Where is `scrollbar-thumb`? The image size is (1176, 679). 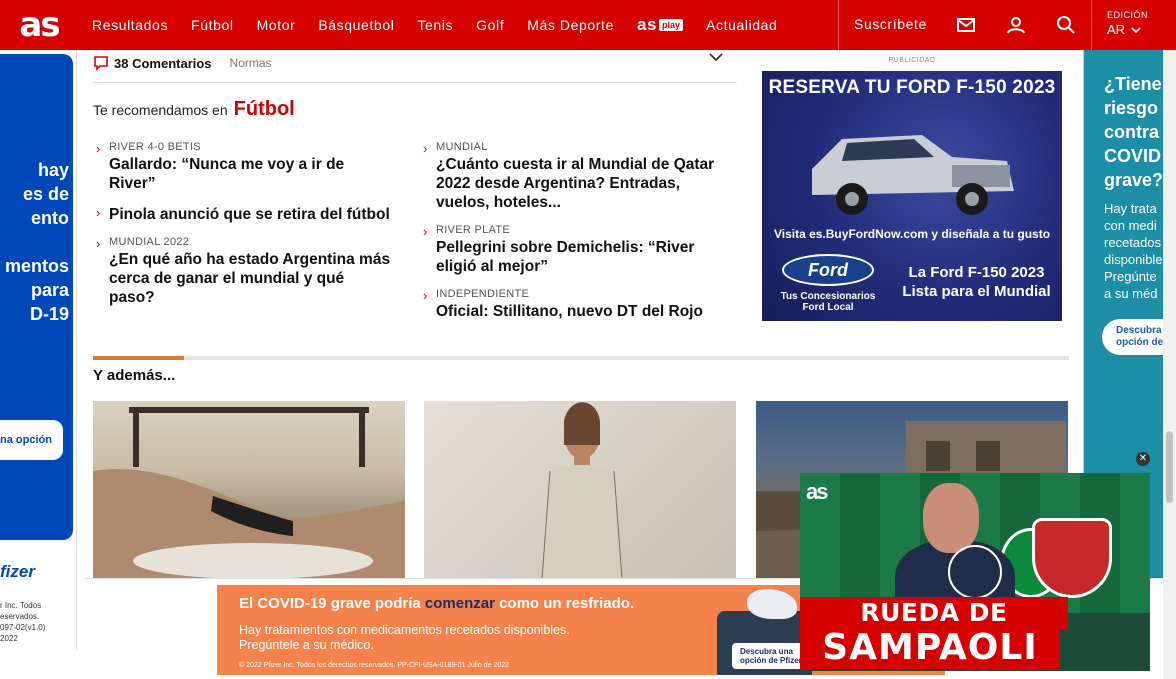
scrollbar-thumb is located at coordinates (1169, 467).